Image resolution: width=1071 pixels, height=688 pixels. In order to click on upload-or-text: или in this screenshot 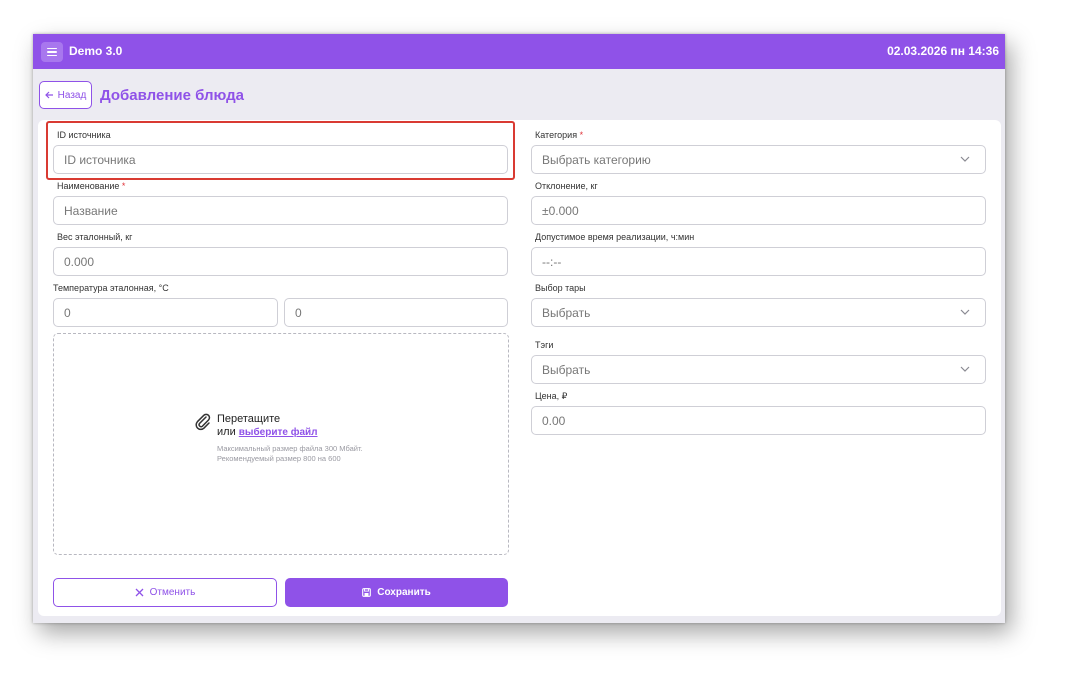, I will do `click(226, 432)`.